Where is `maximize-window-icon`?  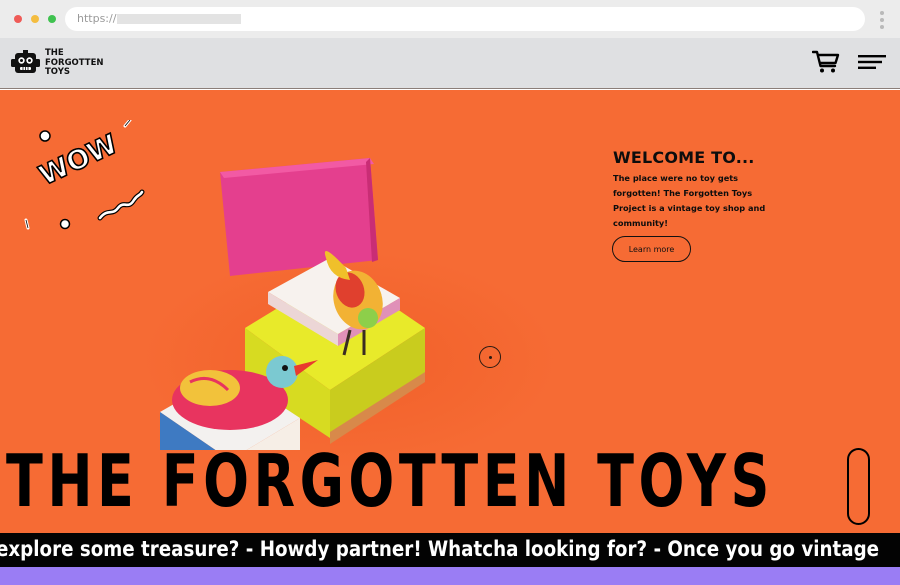
maximize-window-icon is located at coordinates (52, 19).